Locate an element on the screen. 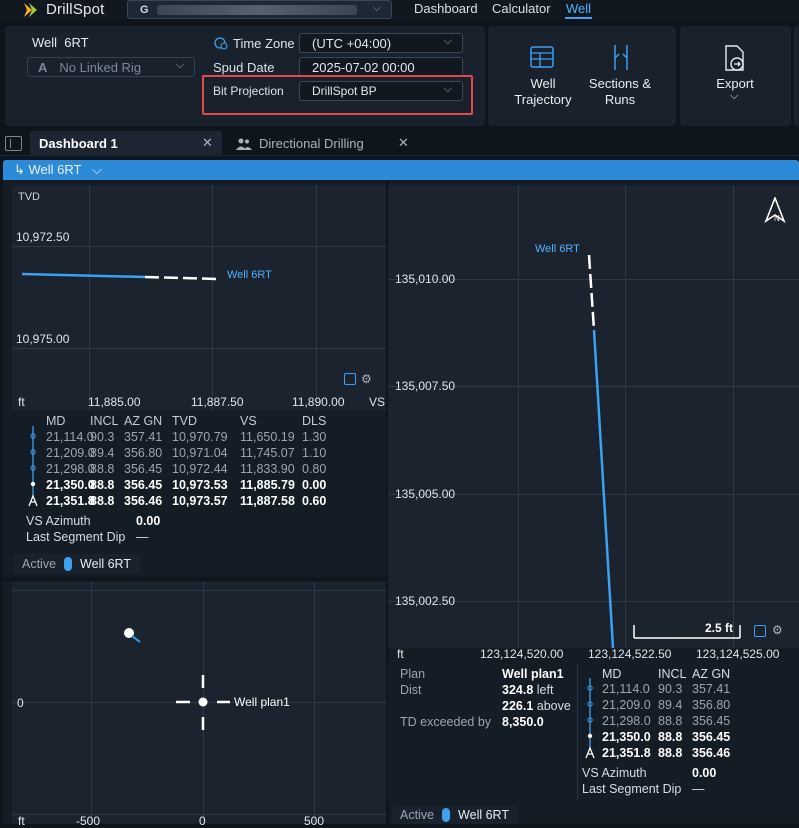 The width and height of the screenshot is (799, 828). nav-calculator: Calculator is located at coordinates (521, 8).